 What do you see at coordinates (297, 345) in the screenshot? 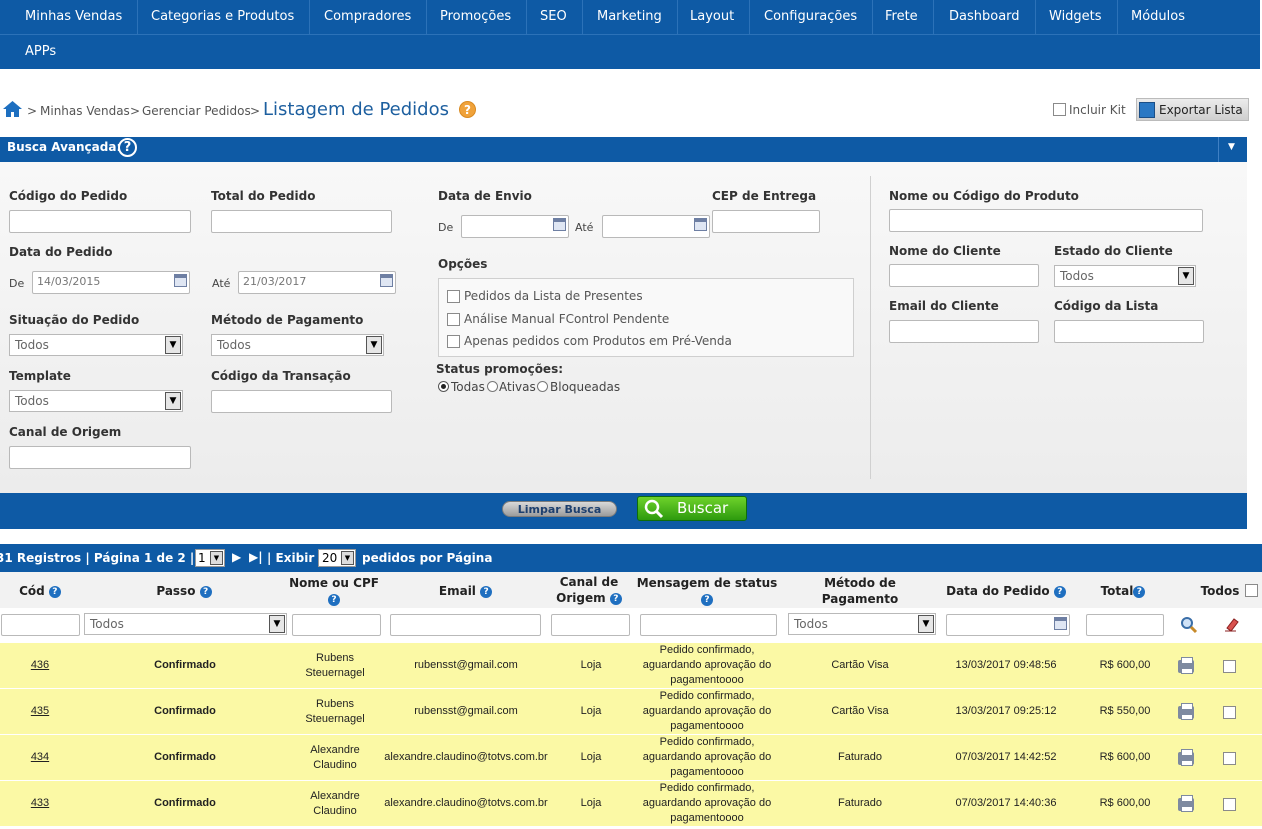
I see `metodo-pagamento-select: Todos ▼` at bounding box center [297, 345].